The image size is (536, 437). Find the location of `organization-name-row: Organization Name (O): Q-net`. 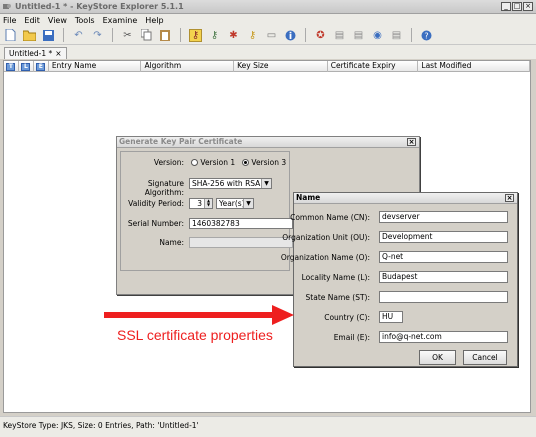

organization-name-row: Organization Name (O): Q-net is located at coordinates (400, 258).